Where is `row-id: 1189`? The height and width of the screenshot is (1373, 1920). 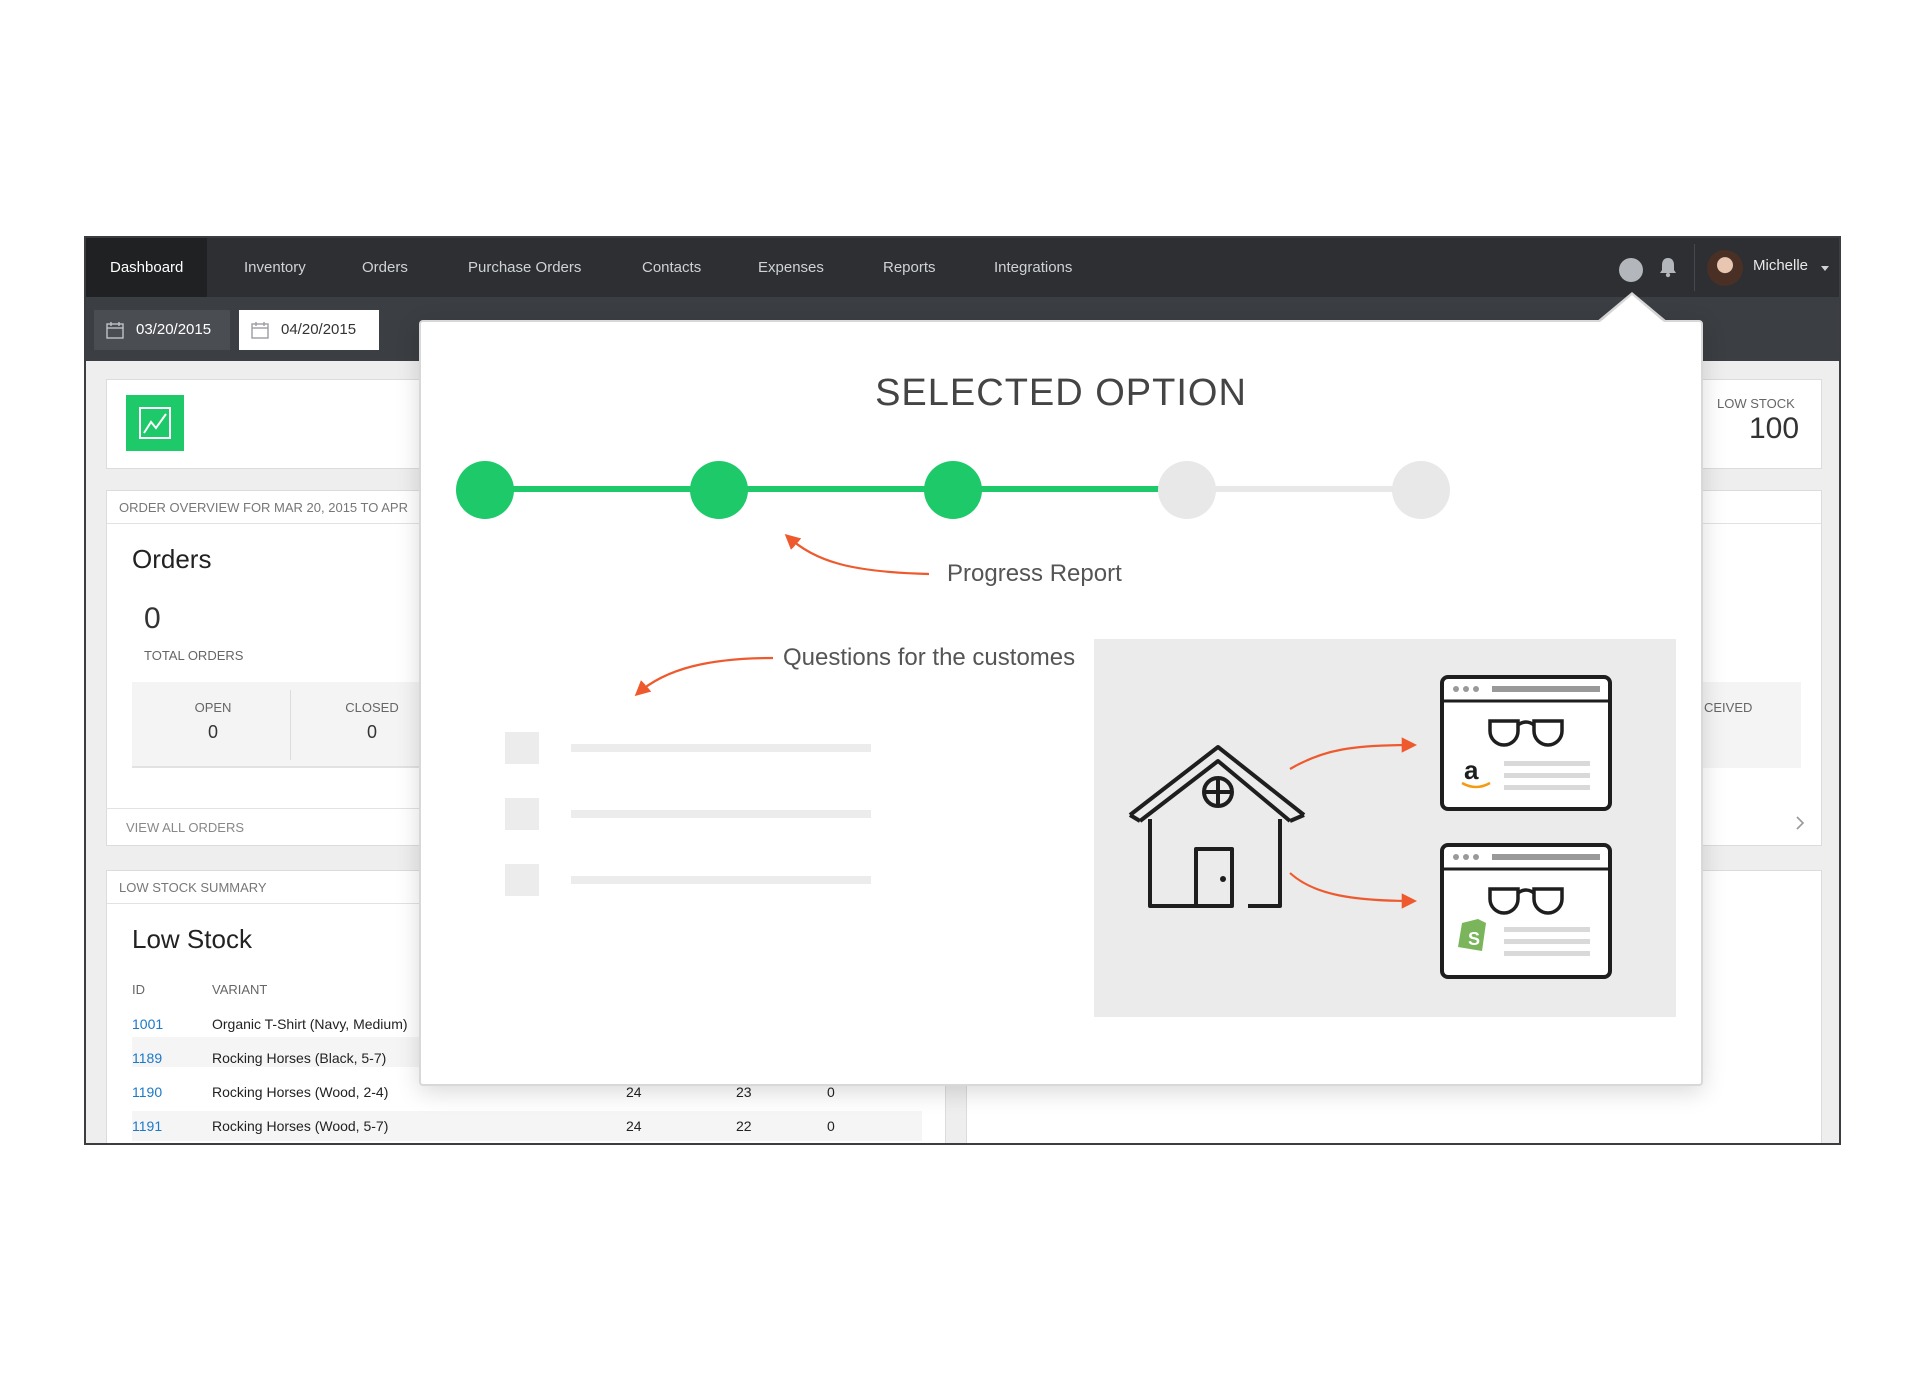 row-id: 1189 is located at coordinates (147, 1058).